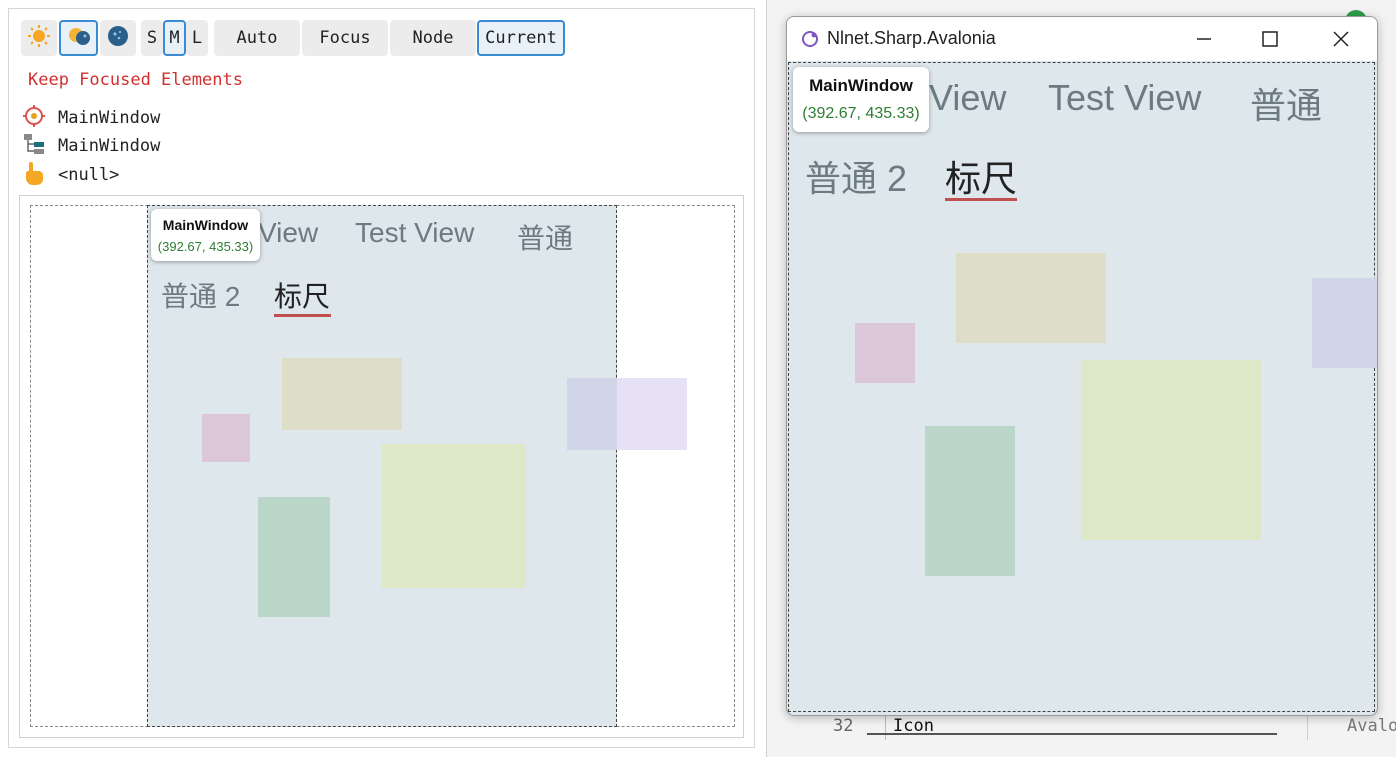 This screenshot has height=757, width=1396. Describe the element at coordinates (205, 225) in the screenshot. I see `preview-tooltip-title: MainWindow` at that location.